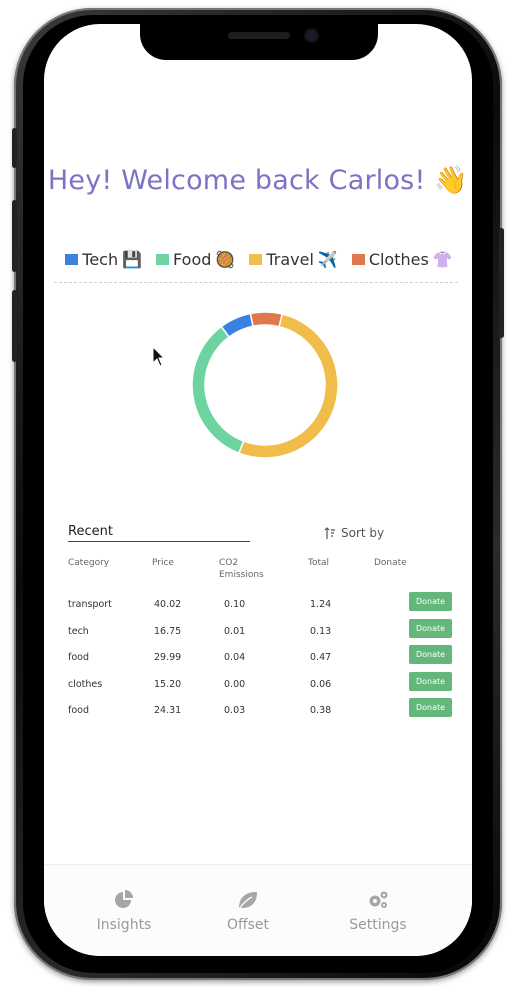 The image size is (516, 990). What do you see at coordinates (132, 259) in the screenshot?
I see `floppy-disk-icon: 💾` at bounding box center [132, 259].